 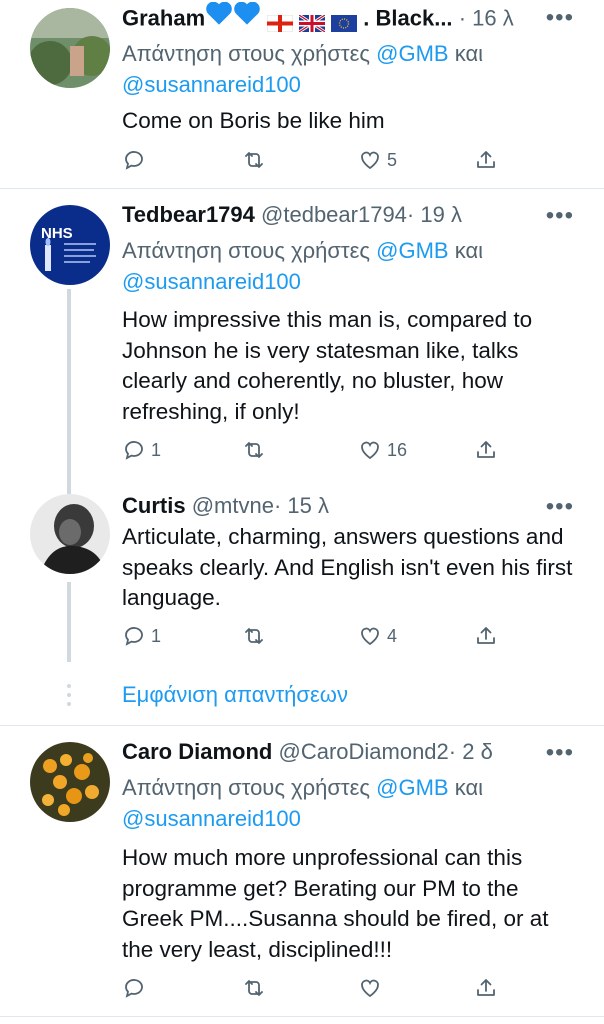 I want to click on like-button, so click(x=372, y=988).